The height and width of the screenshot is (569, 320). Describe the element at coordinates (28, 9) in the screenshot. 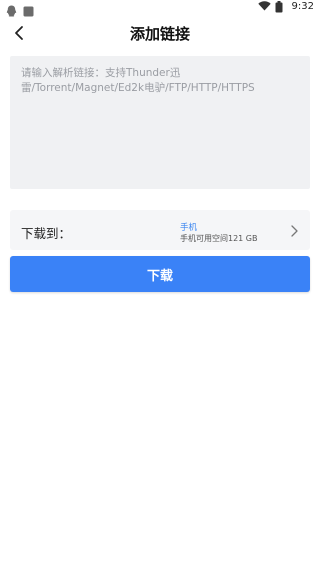

I see `app-notification-icon` at that location.